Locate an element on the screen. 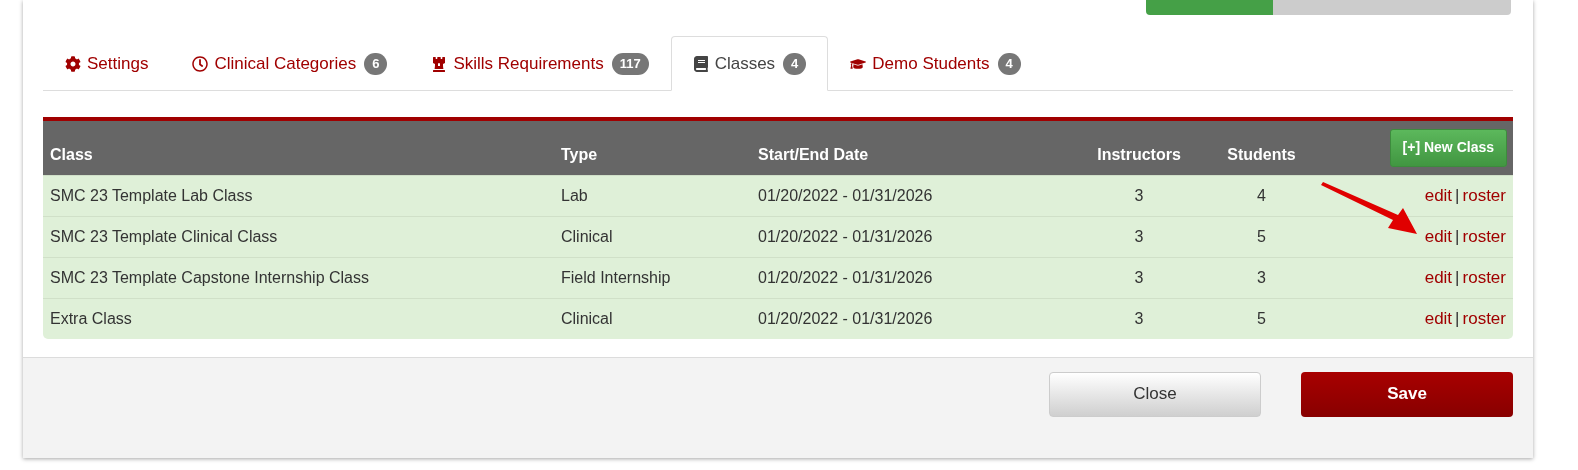  column-header: Class is located at coordinates (298, 148).